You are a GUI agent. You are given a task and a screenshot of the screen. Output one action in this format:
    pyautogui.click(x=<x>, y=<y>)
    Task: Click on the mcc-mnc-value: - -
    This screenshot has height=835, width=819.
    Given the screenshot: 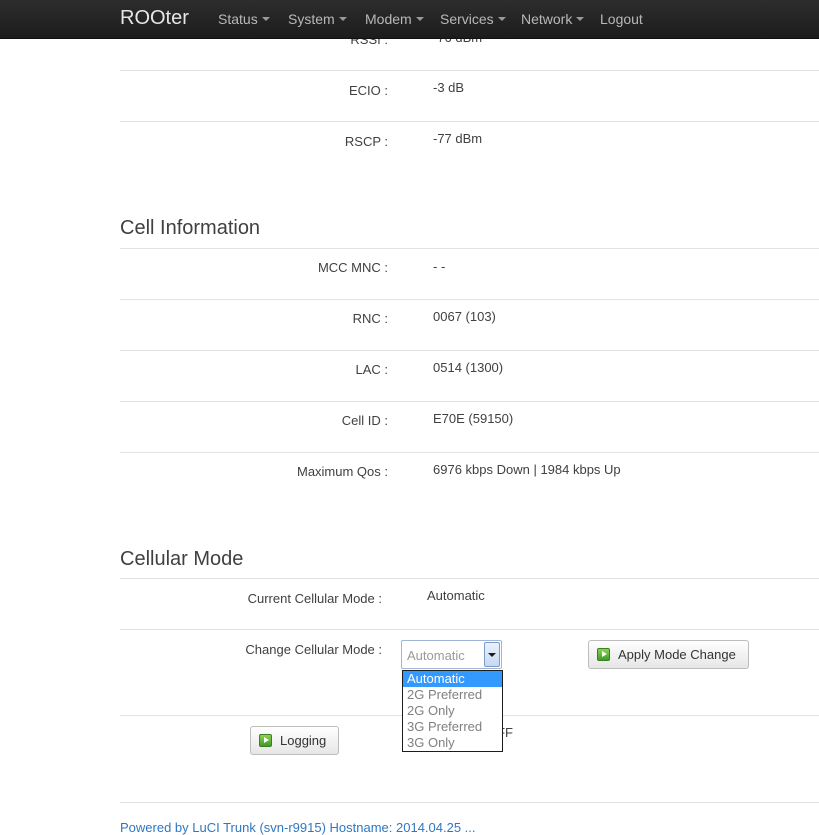 What is the action you would take?
    pyautogui.click(x=439, y=266)
    